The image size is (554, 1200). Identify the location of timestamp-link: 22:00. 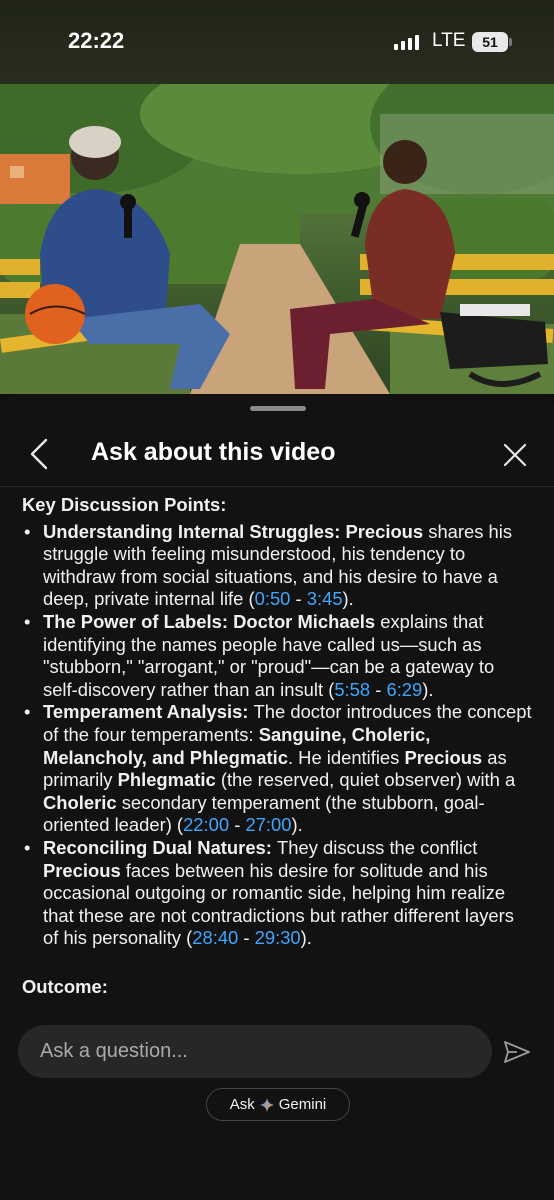
(206, 824).